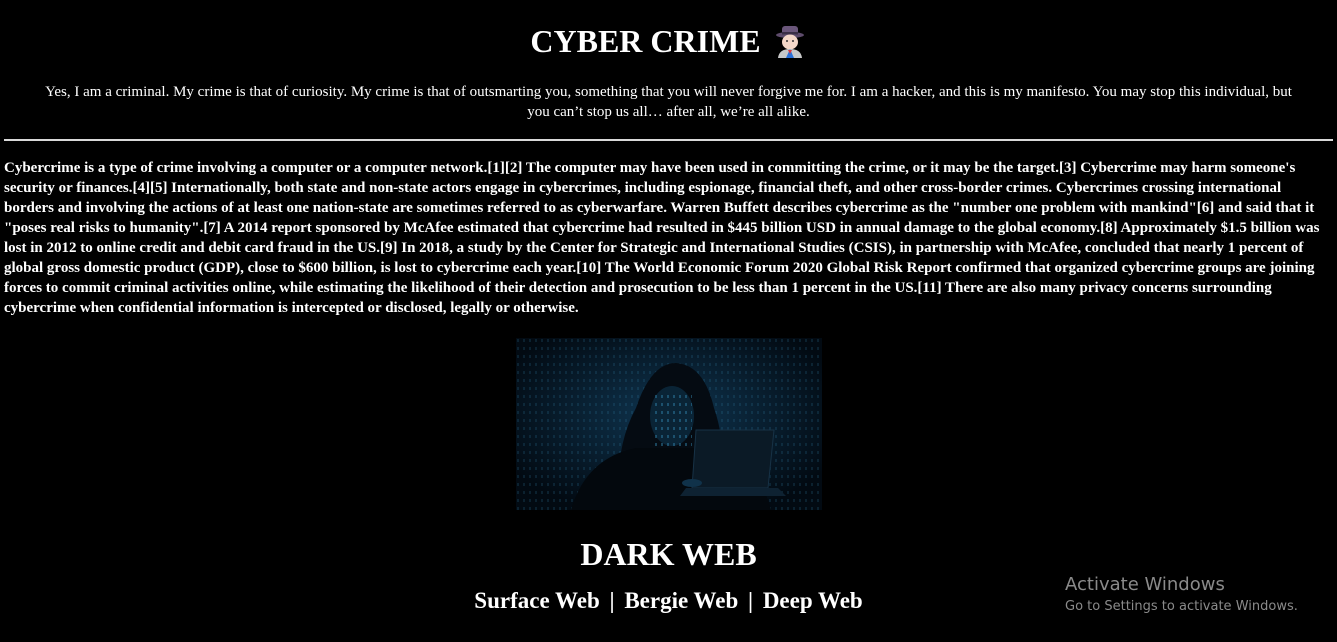 The image size is (1337, 642). What do you see at coordinates (1181, 606) in the screenshot?
I see `watermark-subtitle: Go to Settings to activate Windows.` at bounding box center [1181, 606].